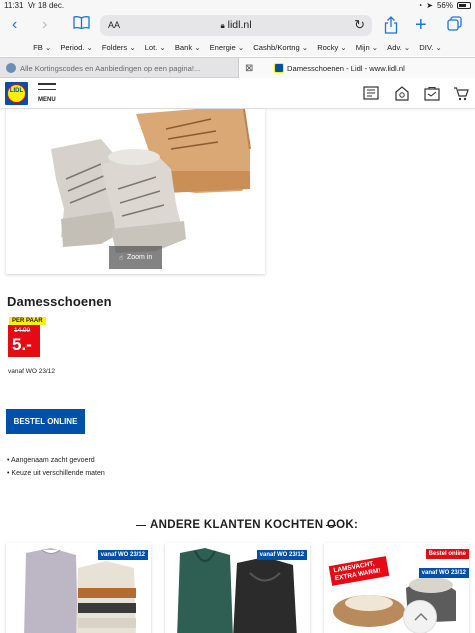 The image size is (475, 633). Describe the element at coordinates (454, 26) in the screenshot. I see `tabs-overview-icon` at that location.